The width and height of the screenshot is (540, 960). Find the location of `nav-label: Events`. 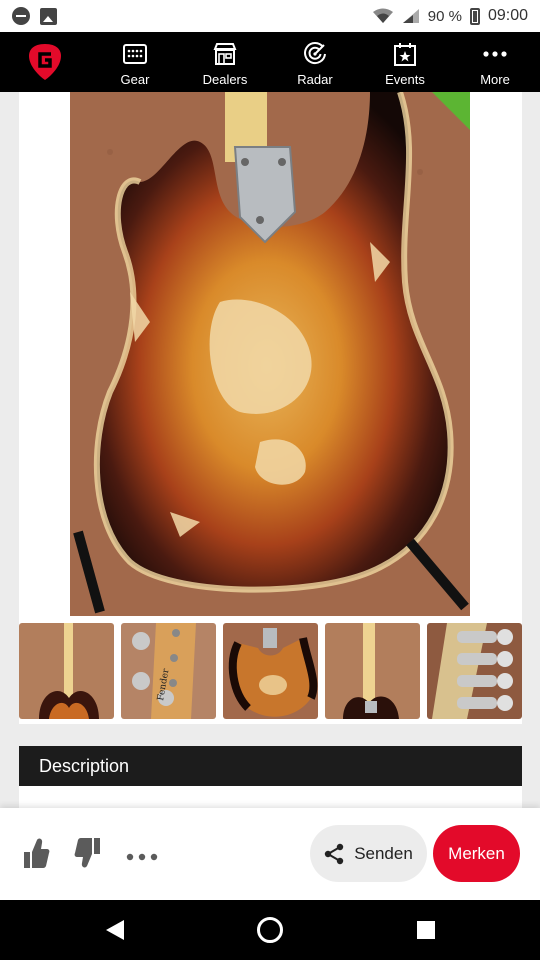

nav-label: Events is located at coordinates (405, 79).